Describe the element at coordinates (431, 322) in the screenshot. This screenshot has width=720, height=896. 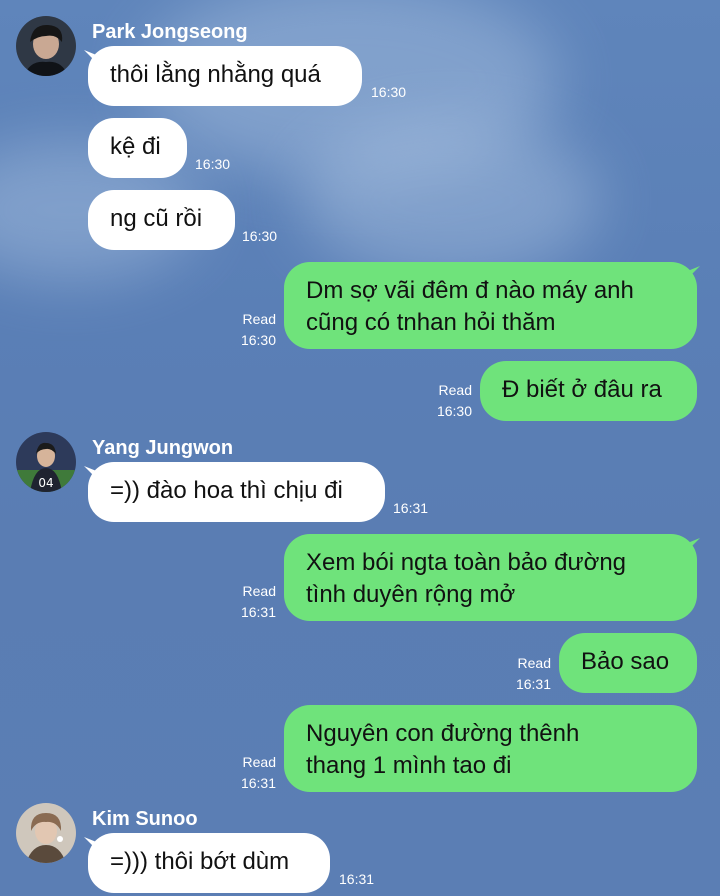
I see `message-text-line: cũng có tnhan hỏi thăm` at that location.